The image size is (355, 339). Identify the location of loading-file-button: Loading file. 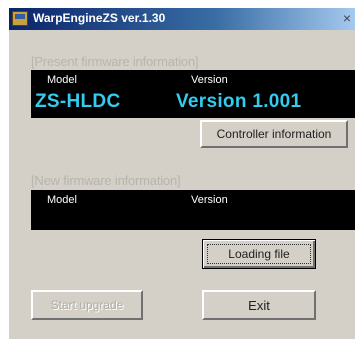
(259, 254).